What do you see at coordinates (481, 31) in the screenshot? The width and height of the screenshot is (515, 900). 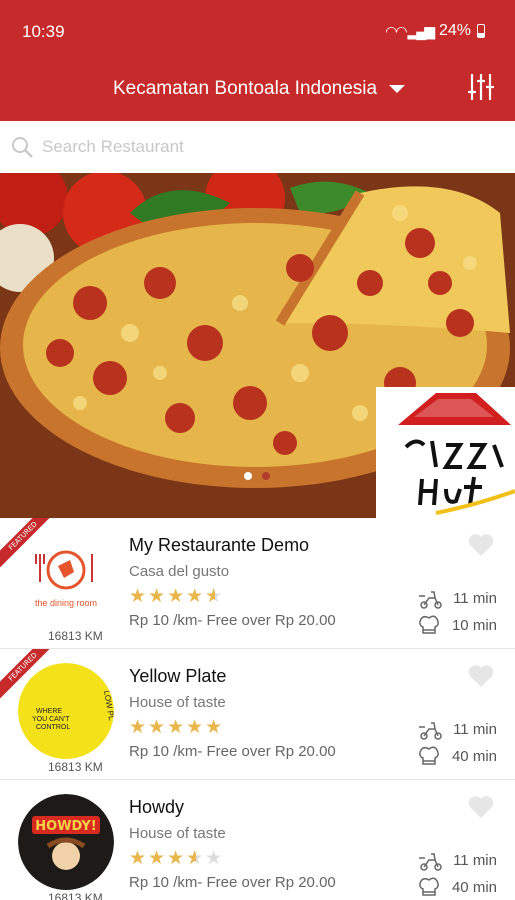 I see `battery-icon` at bounding box center [481, 31].